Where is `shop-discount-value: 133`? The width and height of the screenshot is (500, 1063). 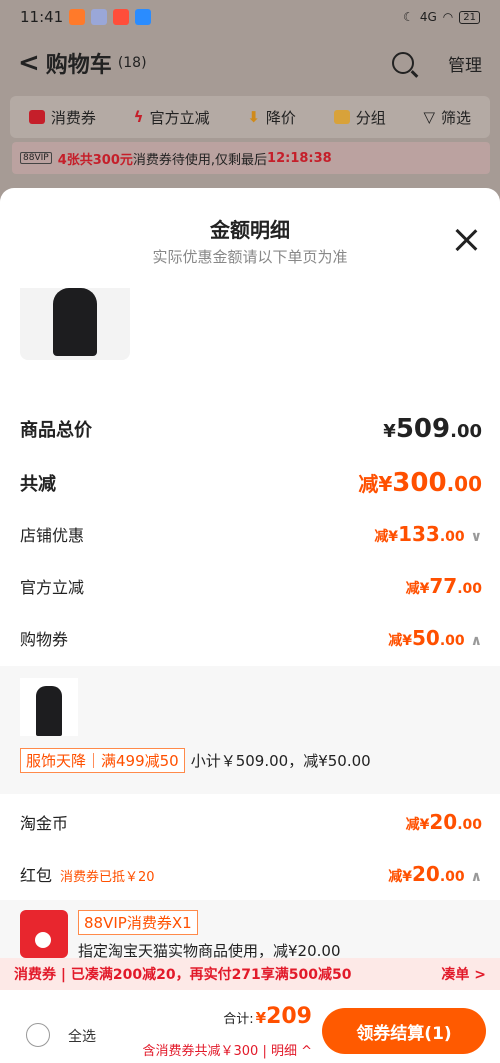
shop-discount-value: 133 is located at coordinates (419, 534).